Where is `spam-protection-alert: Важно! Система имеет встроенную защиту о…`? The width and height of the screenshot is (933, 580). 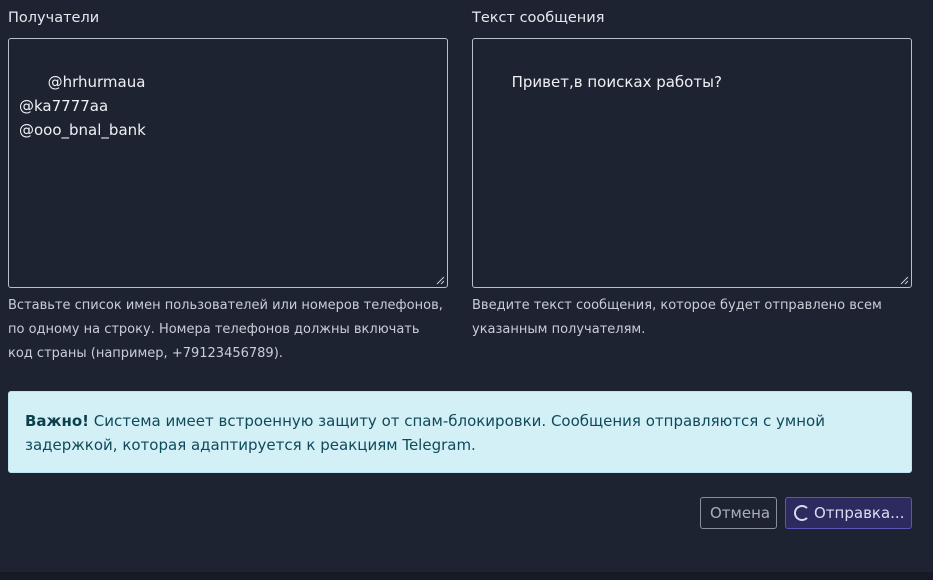 spam-protection-alert: Важно! Система имеет встроенную защиту о… is located at coordinates (460, 432).